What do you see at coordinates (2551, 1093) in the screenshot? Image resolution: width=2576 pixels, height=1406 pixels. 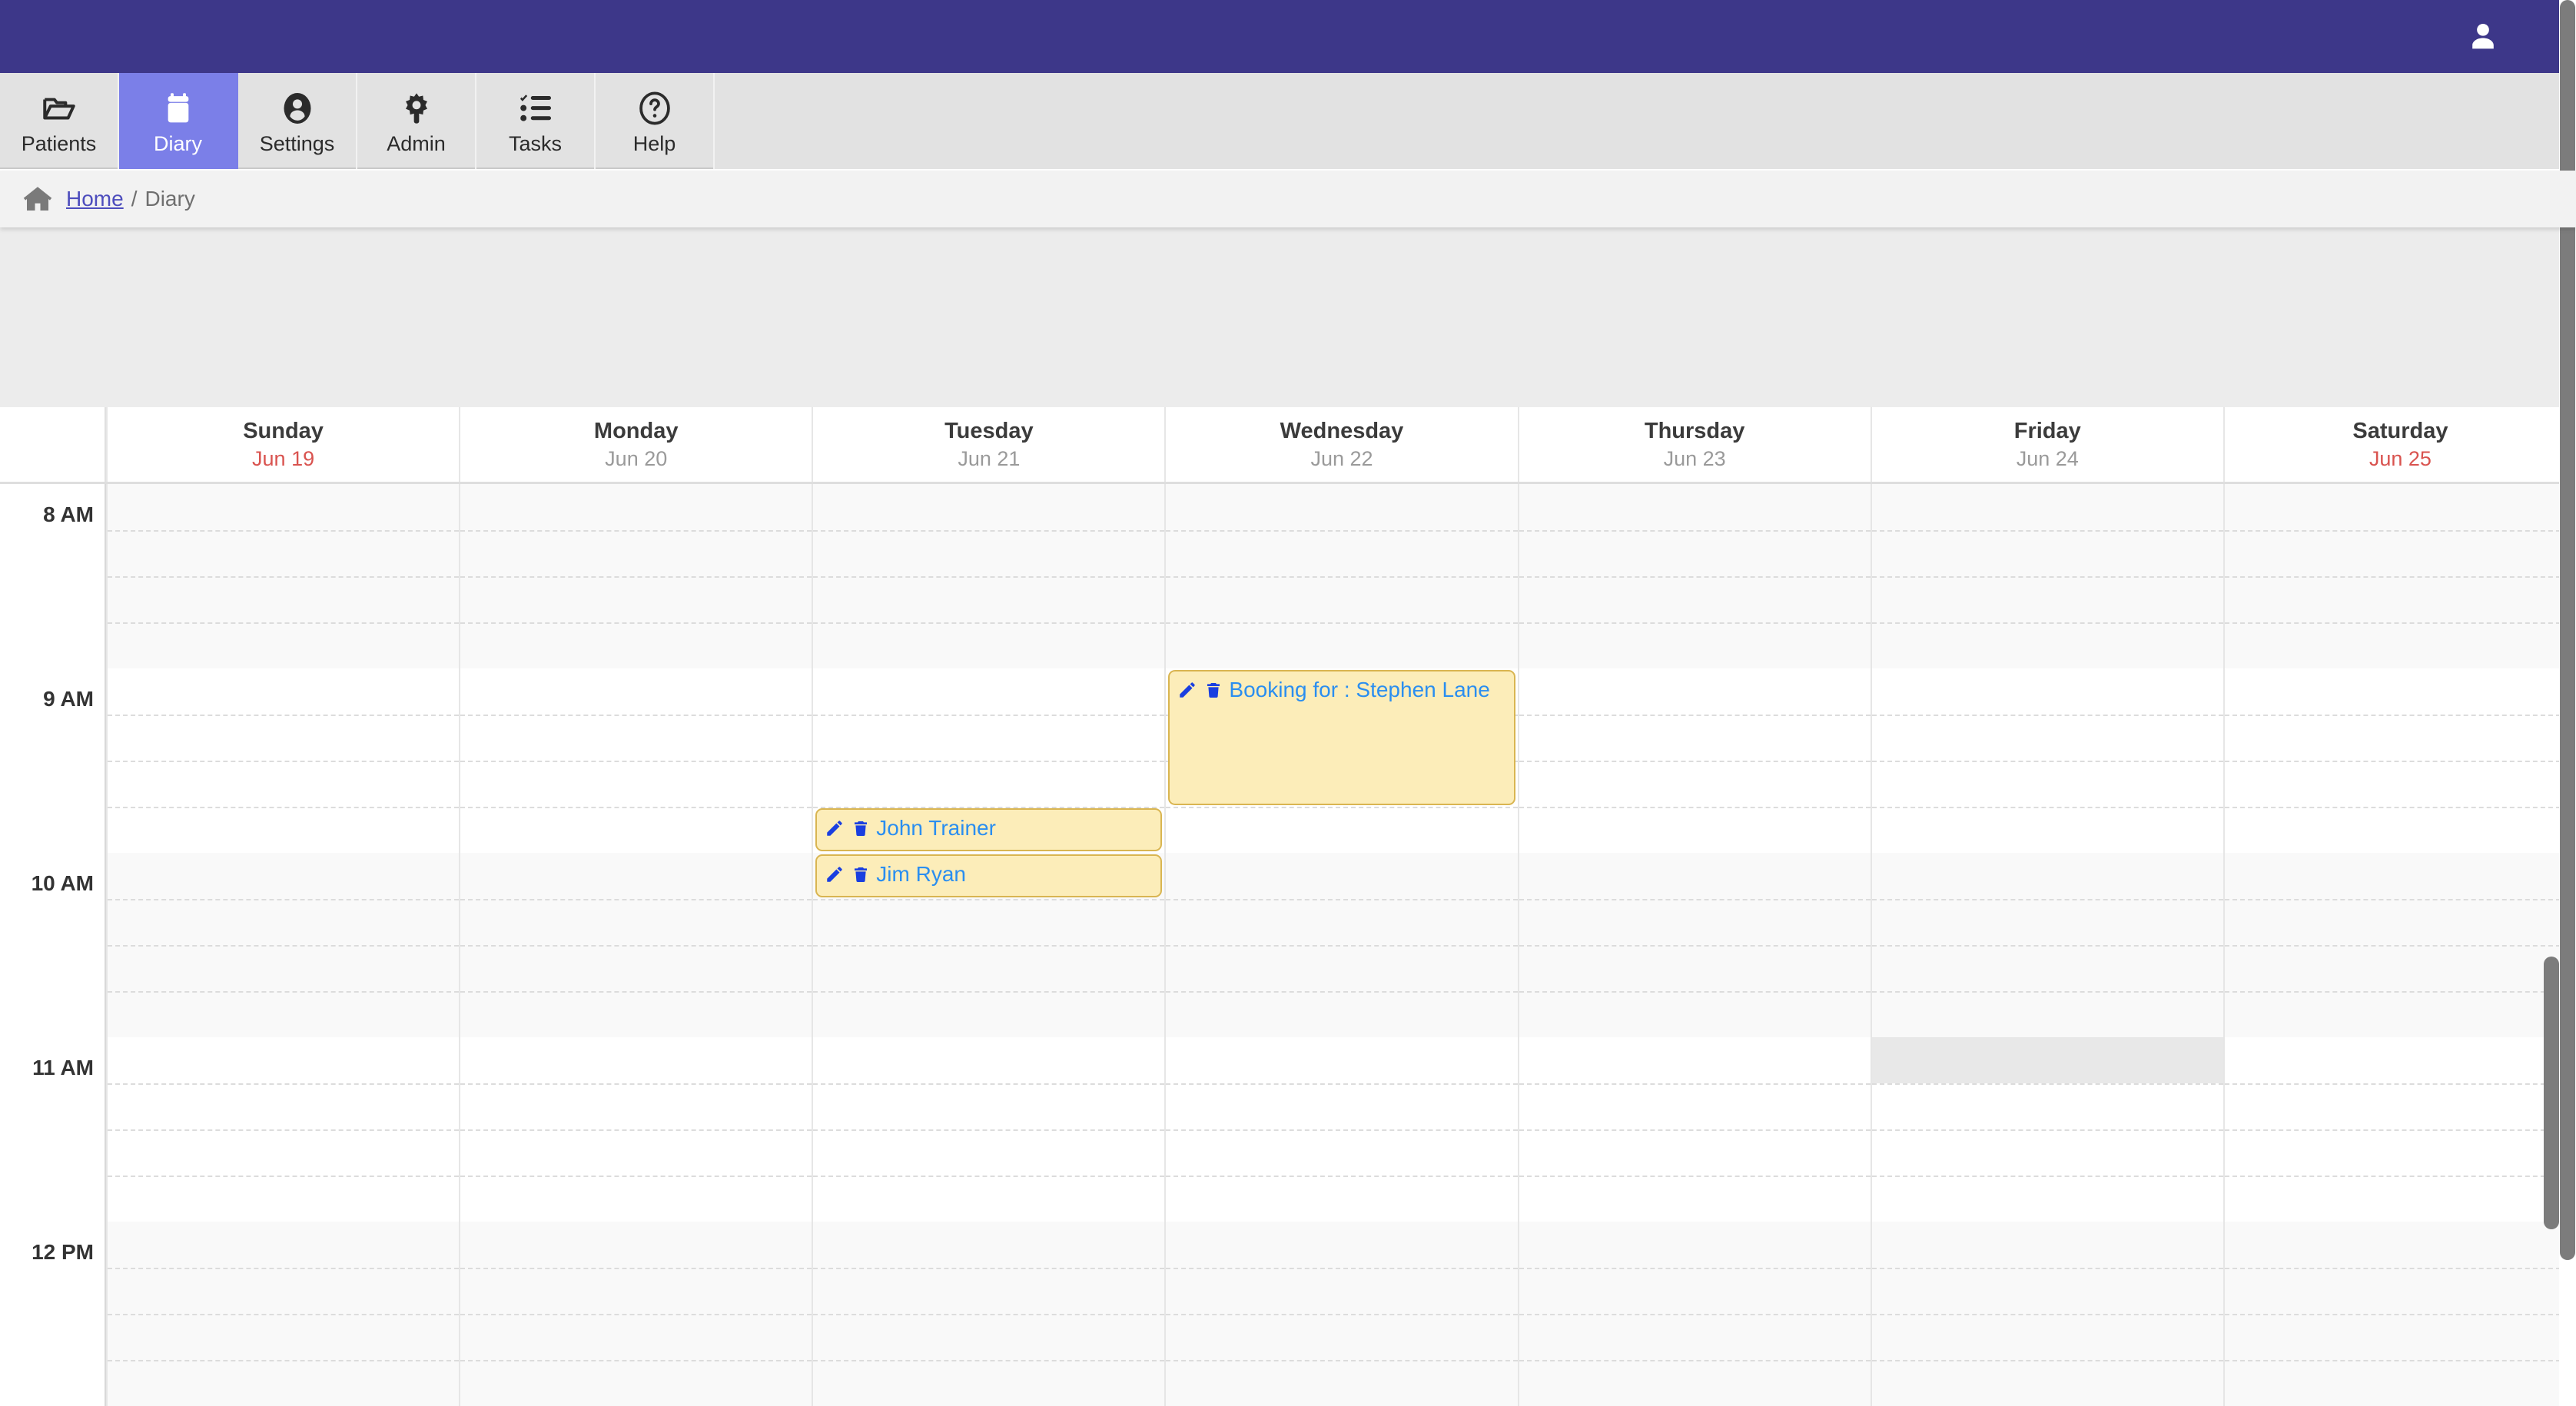 I see `calendar-vertical-scrollbar` at bounding box center [2551, 1093].